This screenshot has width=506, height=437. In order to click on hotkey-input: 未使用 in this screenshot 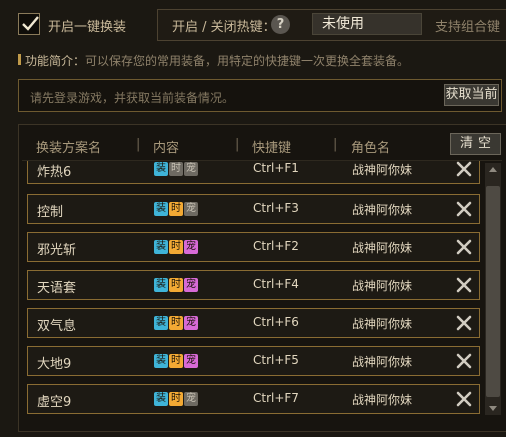, I will do `click(367, 24)`.